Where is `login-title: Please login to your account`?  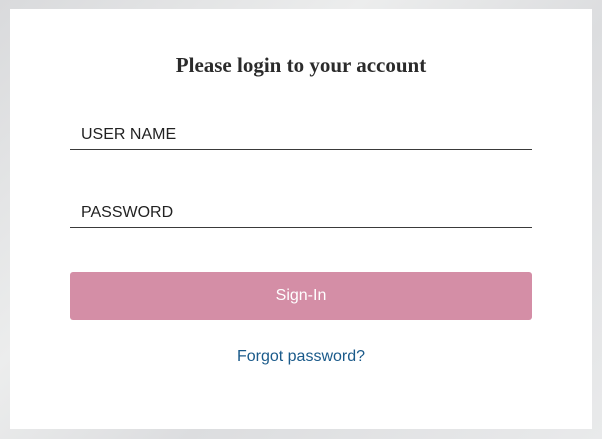 login-title: Please login to your account is located at coordinates (301, 65).